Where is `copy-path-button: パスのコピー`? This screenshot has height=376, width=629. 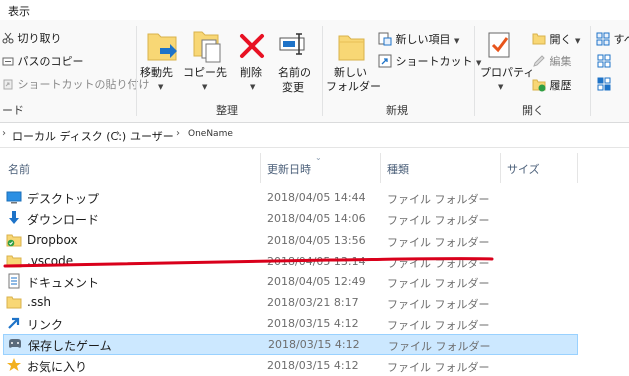 copy-path-button: パスのコピー is located at coordinates (43, 61).